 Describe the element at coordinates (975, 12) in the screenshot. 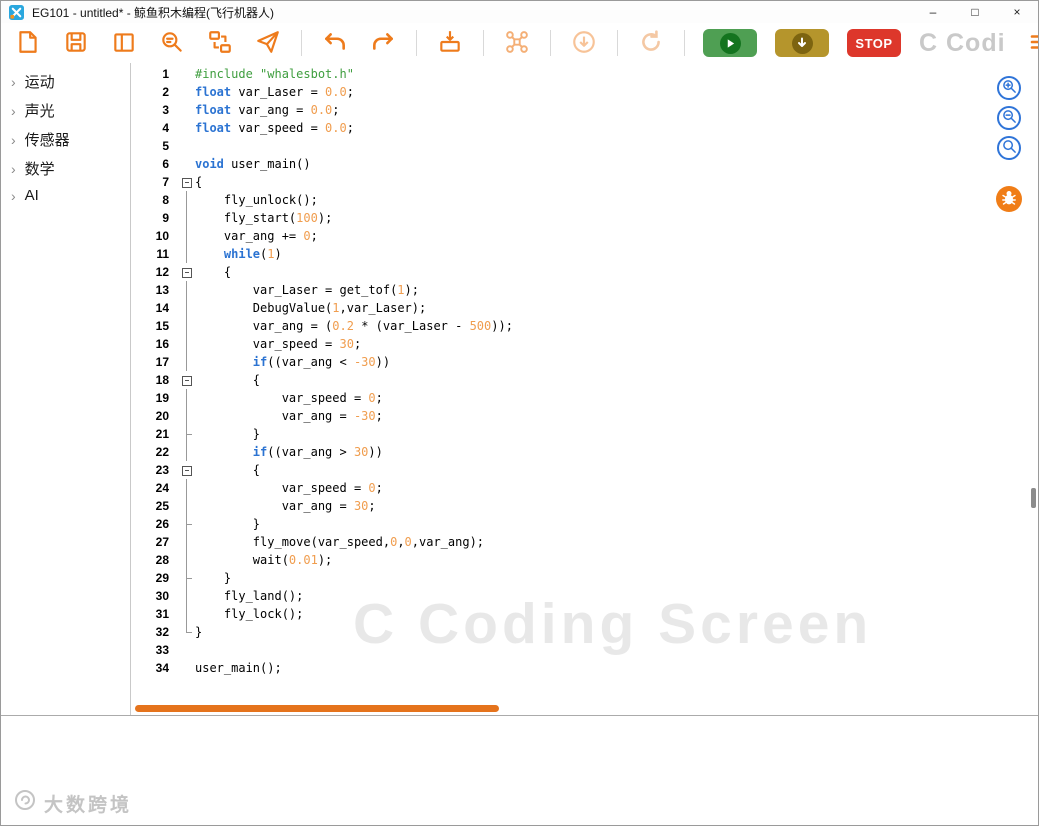

I see `maximize-button: □` at that location.